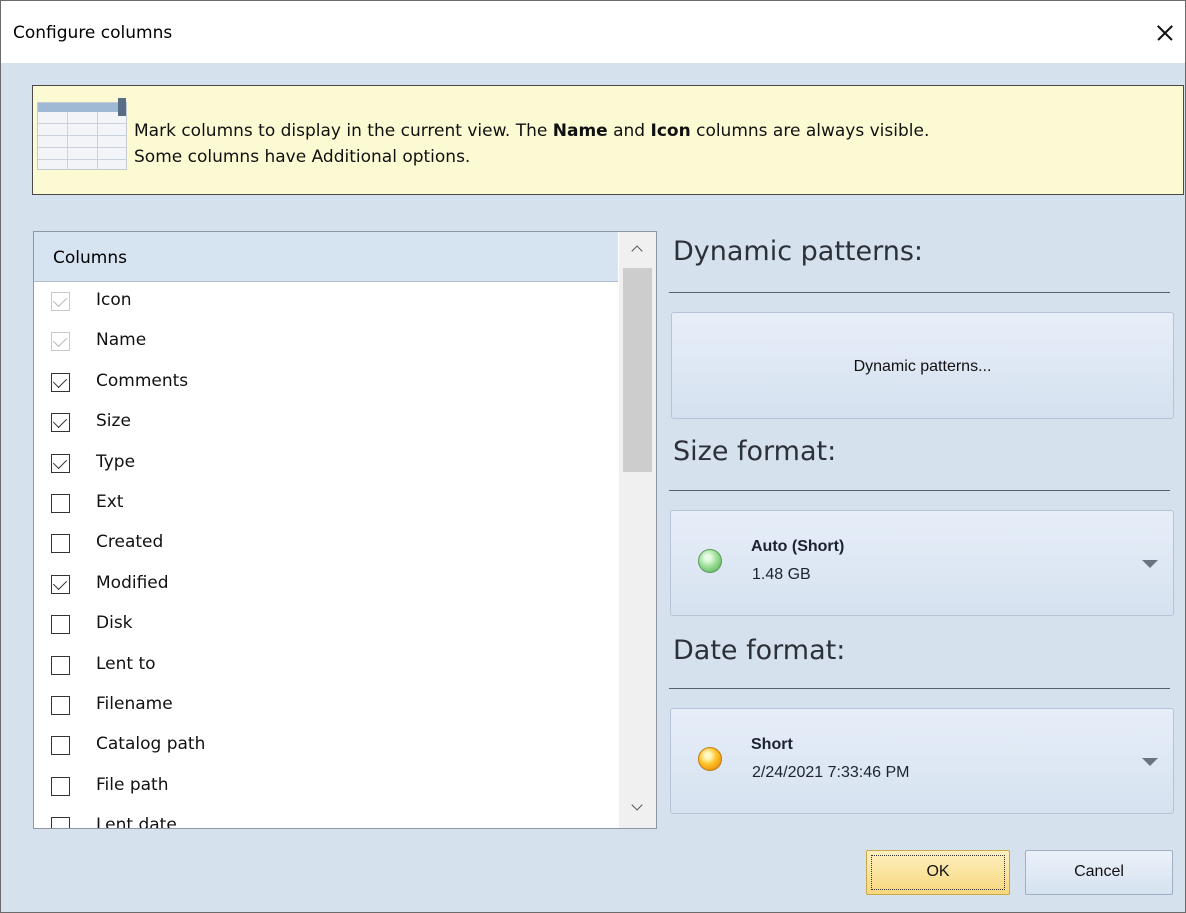  What do you see at coordinates (326, 504) in the screenshot?
I see `column-row: Ext` at bounding box center [326, 504].